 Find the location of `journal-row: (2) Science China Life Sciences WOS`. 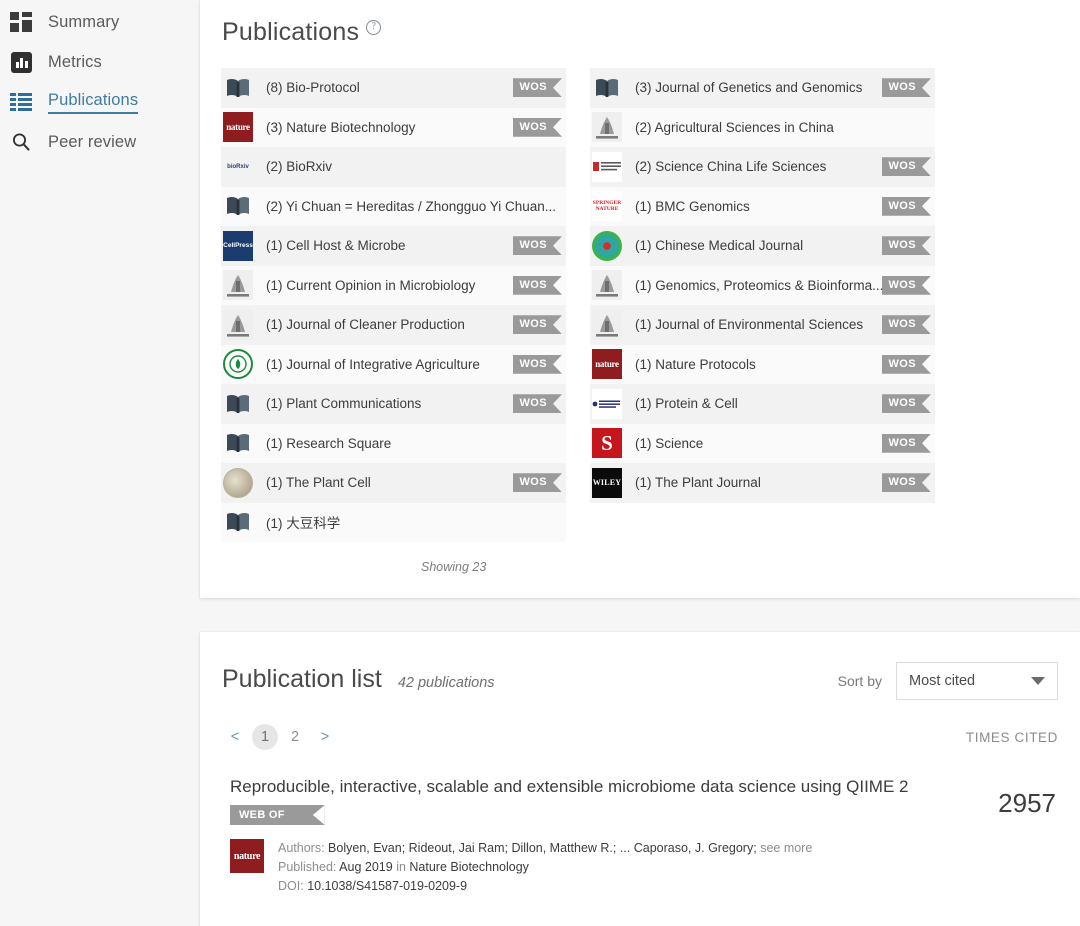

journal-row: (2) Science China Life Sciences WOS is located at coordinates (762, 167).